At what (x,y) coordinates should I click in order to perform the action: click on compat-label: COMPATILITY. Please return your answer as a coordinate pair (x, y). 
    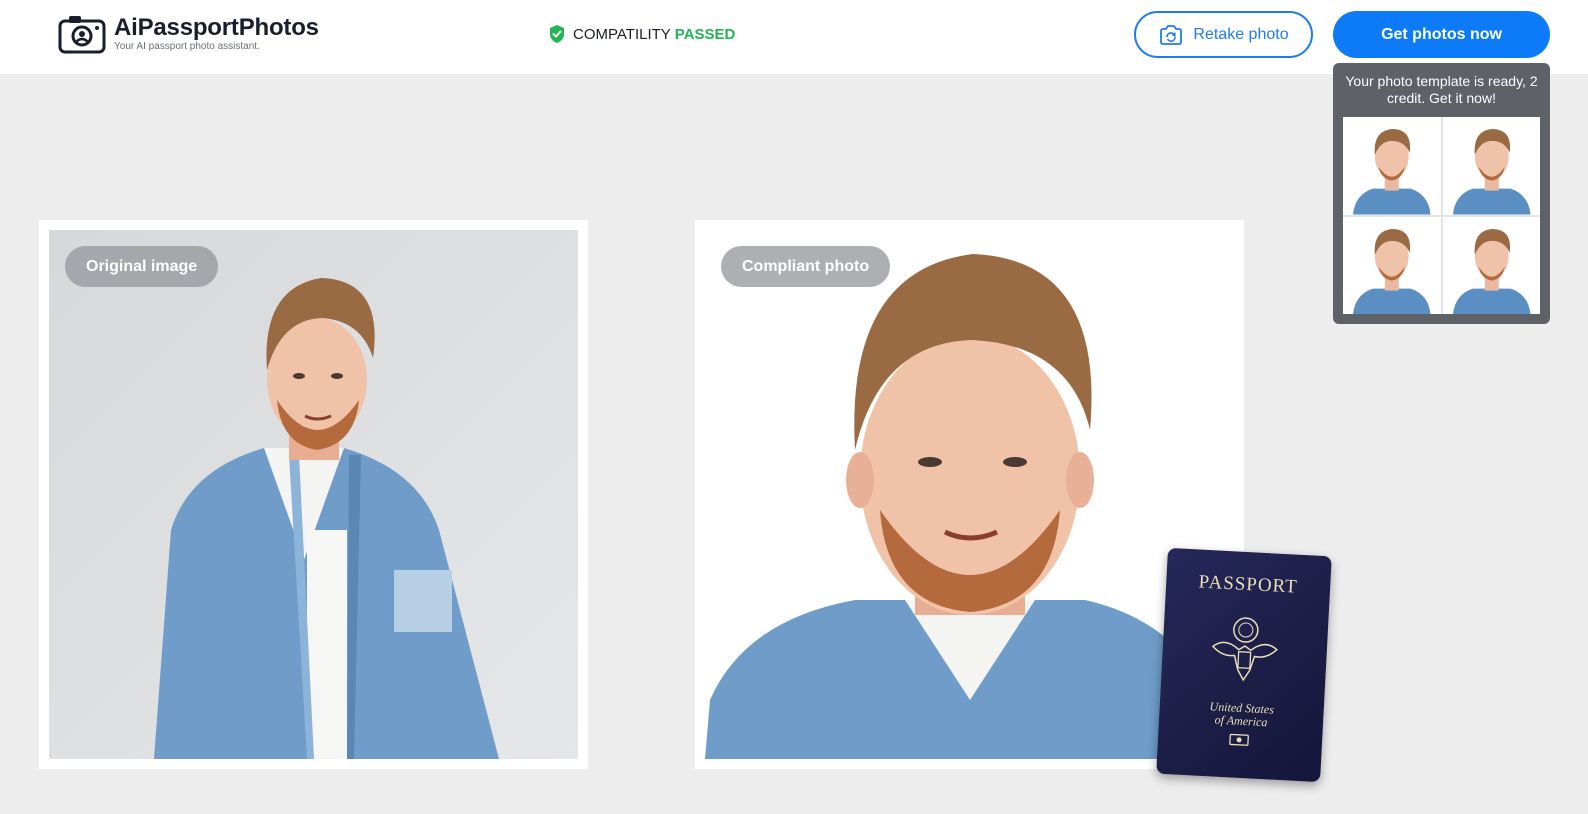
    Looking at the image, I should click on (622, 34).